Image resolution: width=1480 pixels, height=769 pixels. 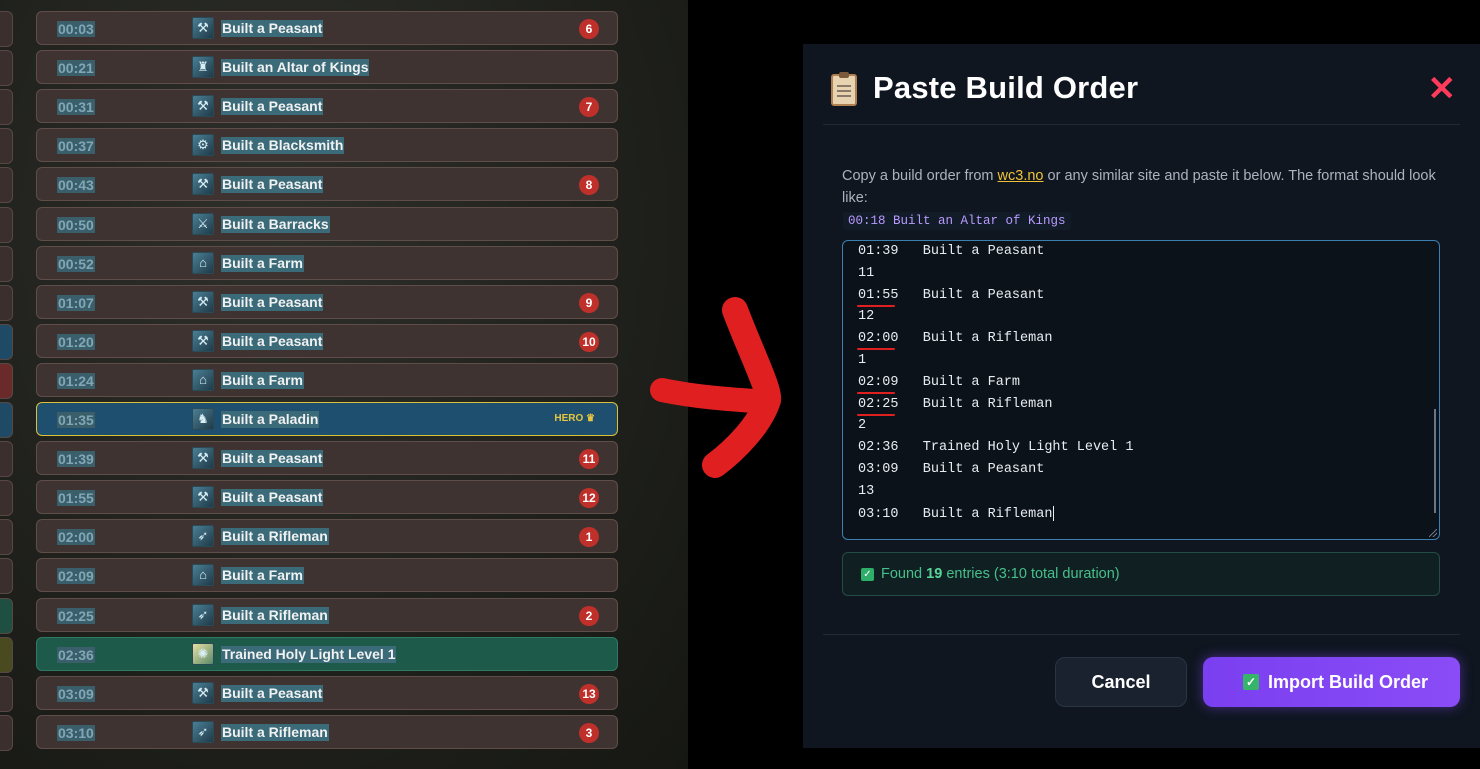 What do you see at coordinates (76, 380) in the screenshot?
I see `row-time: 01:24` at bounding box center [76, 380].